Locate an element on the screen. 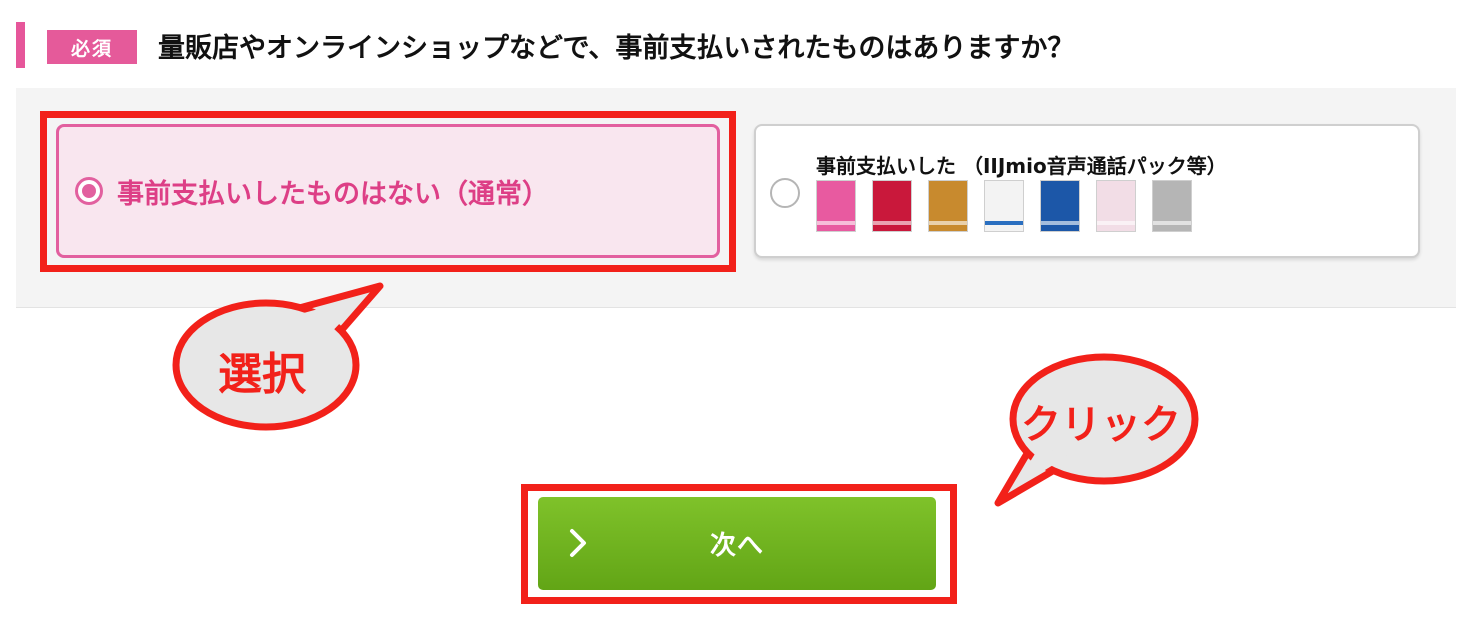 The width and height of the screenshot is (1474, 618). chevron-right-icon is located at coordinates (578, 543).